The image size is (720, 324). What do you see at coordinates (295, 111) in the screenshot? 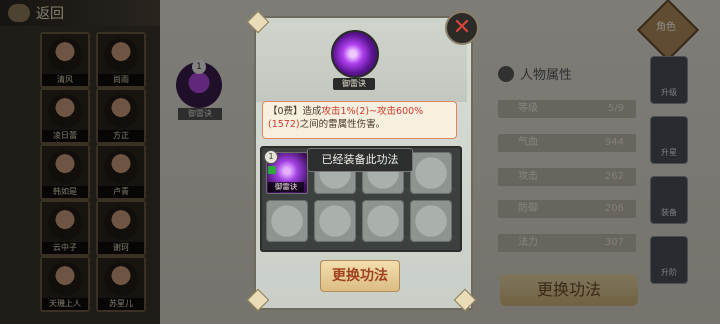
I see `description-prefix: 【0费】造成` at bounding box center [295, 111].